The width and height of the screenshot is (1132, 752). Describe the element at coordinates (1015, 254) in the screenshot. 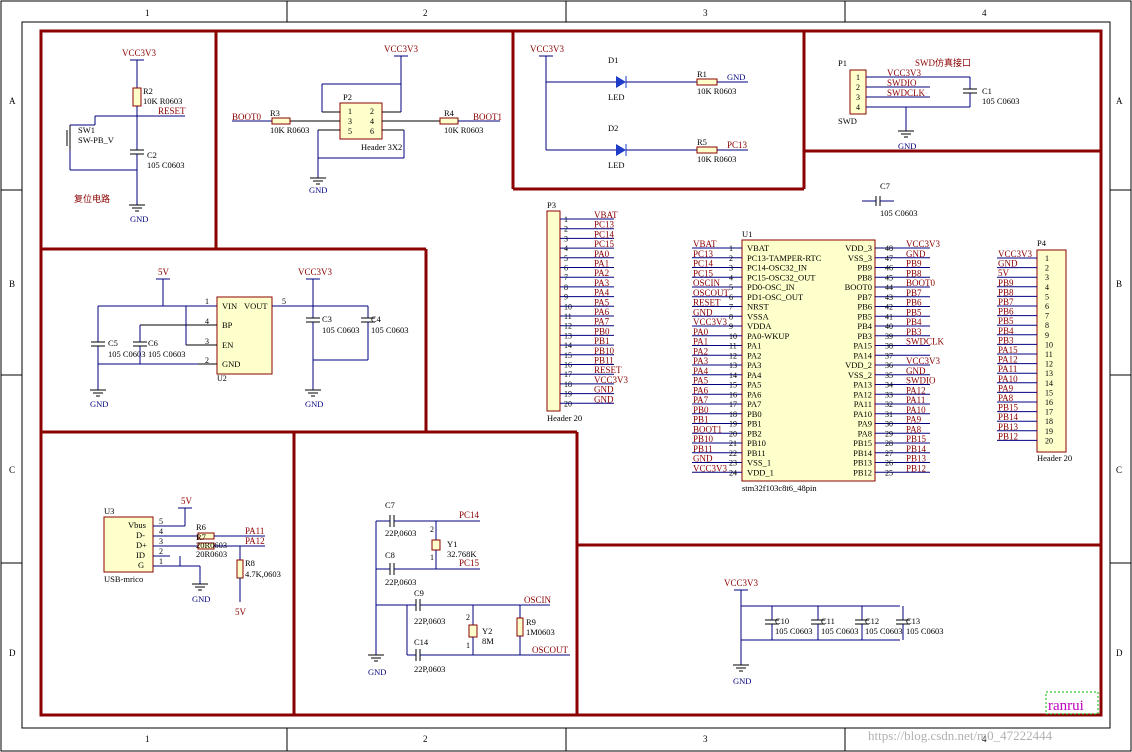

I see `p4-net: VCC3V3` at that location.